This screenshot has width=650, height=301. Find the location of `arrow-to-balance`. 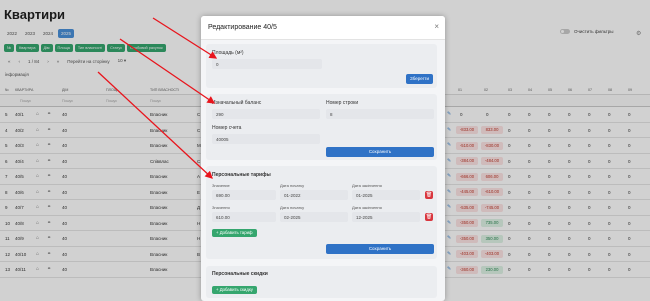

arrow-to-balance is located at coordinates (167, 71).